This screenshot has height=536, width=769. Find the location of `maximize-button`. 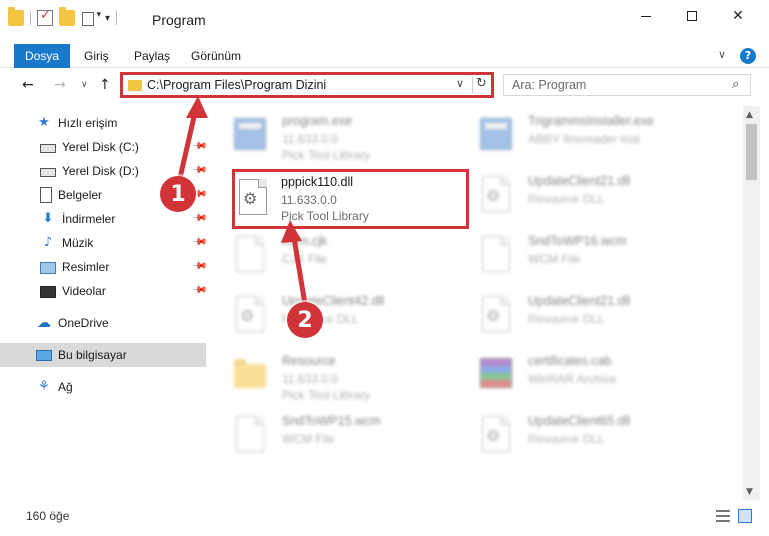

maximize-button is located at coordinates (692, 16).